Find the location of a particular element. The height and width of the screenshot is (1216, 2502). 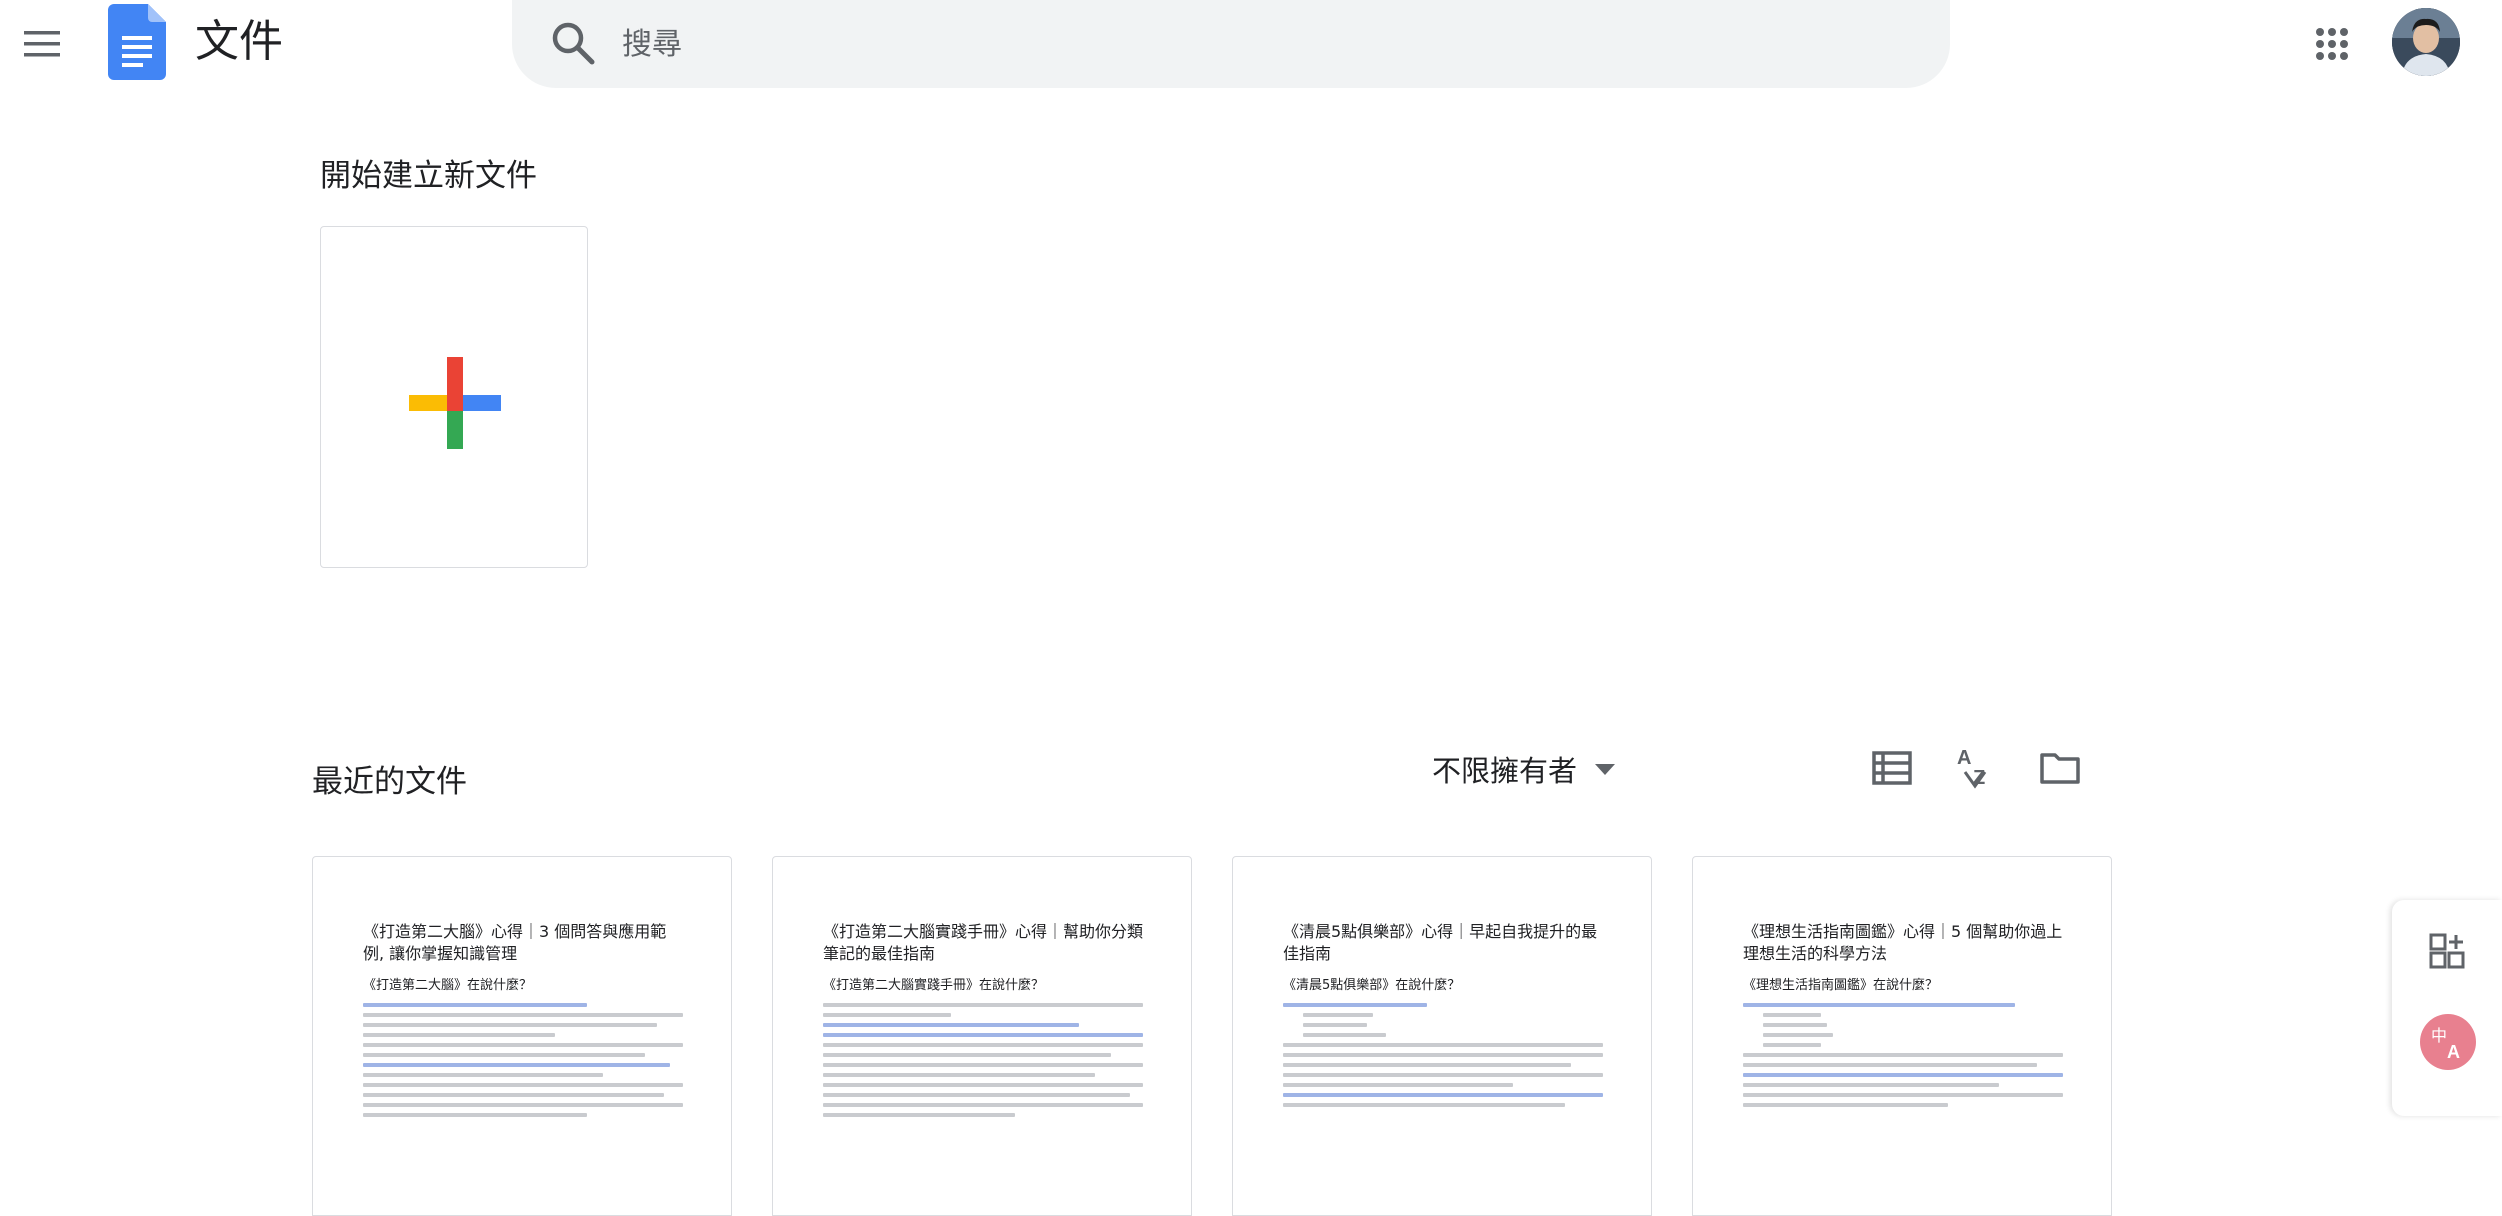

top-bar: 文件 is located at coordinates (1251, 44).